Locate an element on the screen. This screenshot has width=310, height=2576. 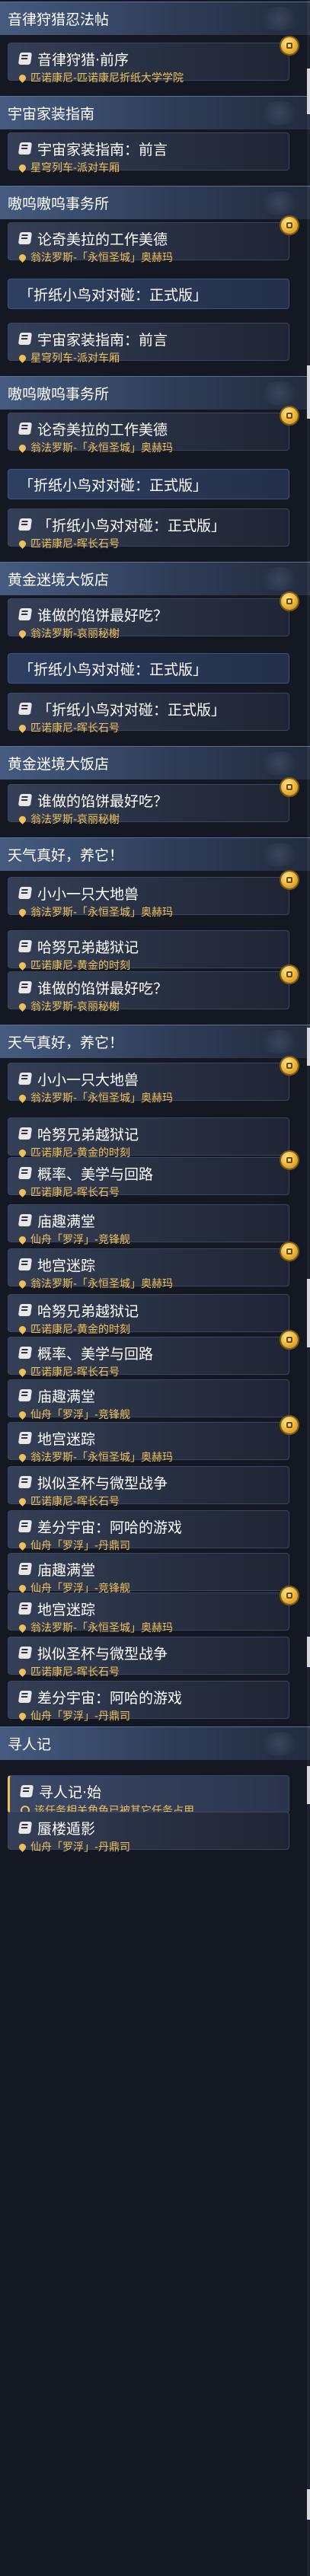
mission-title: 小小一只大地兽 is located at coordinates (88, 1080).